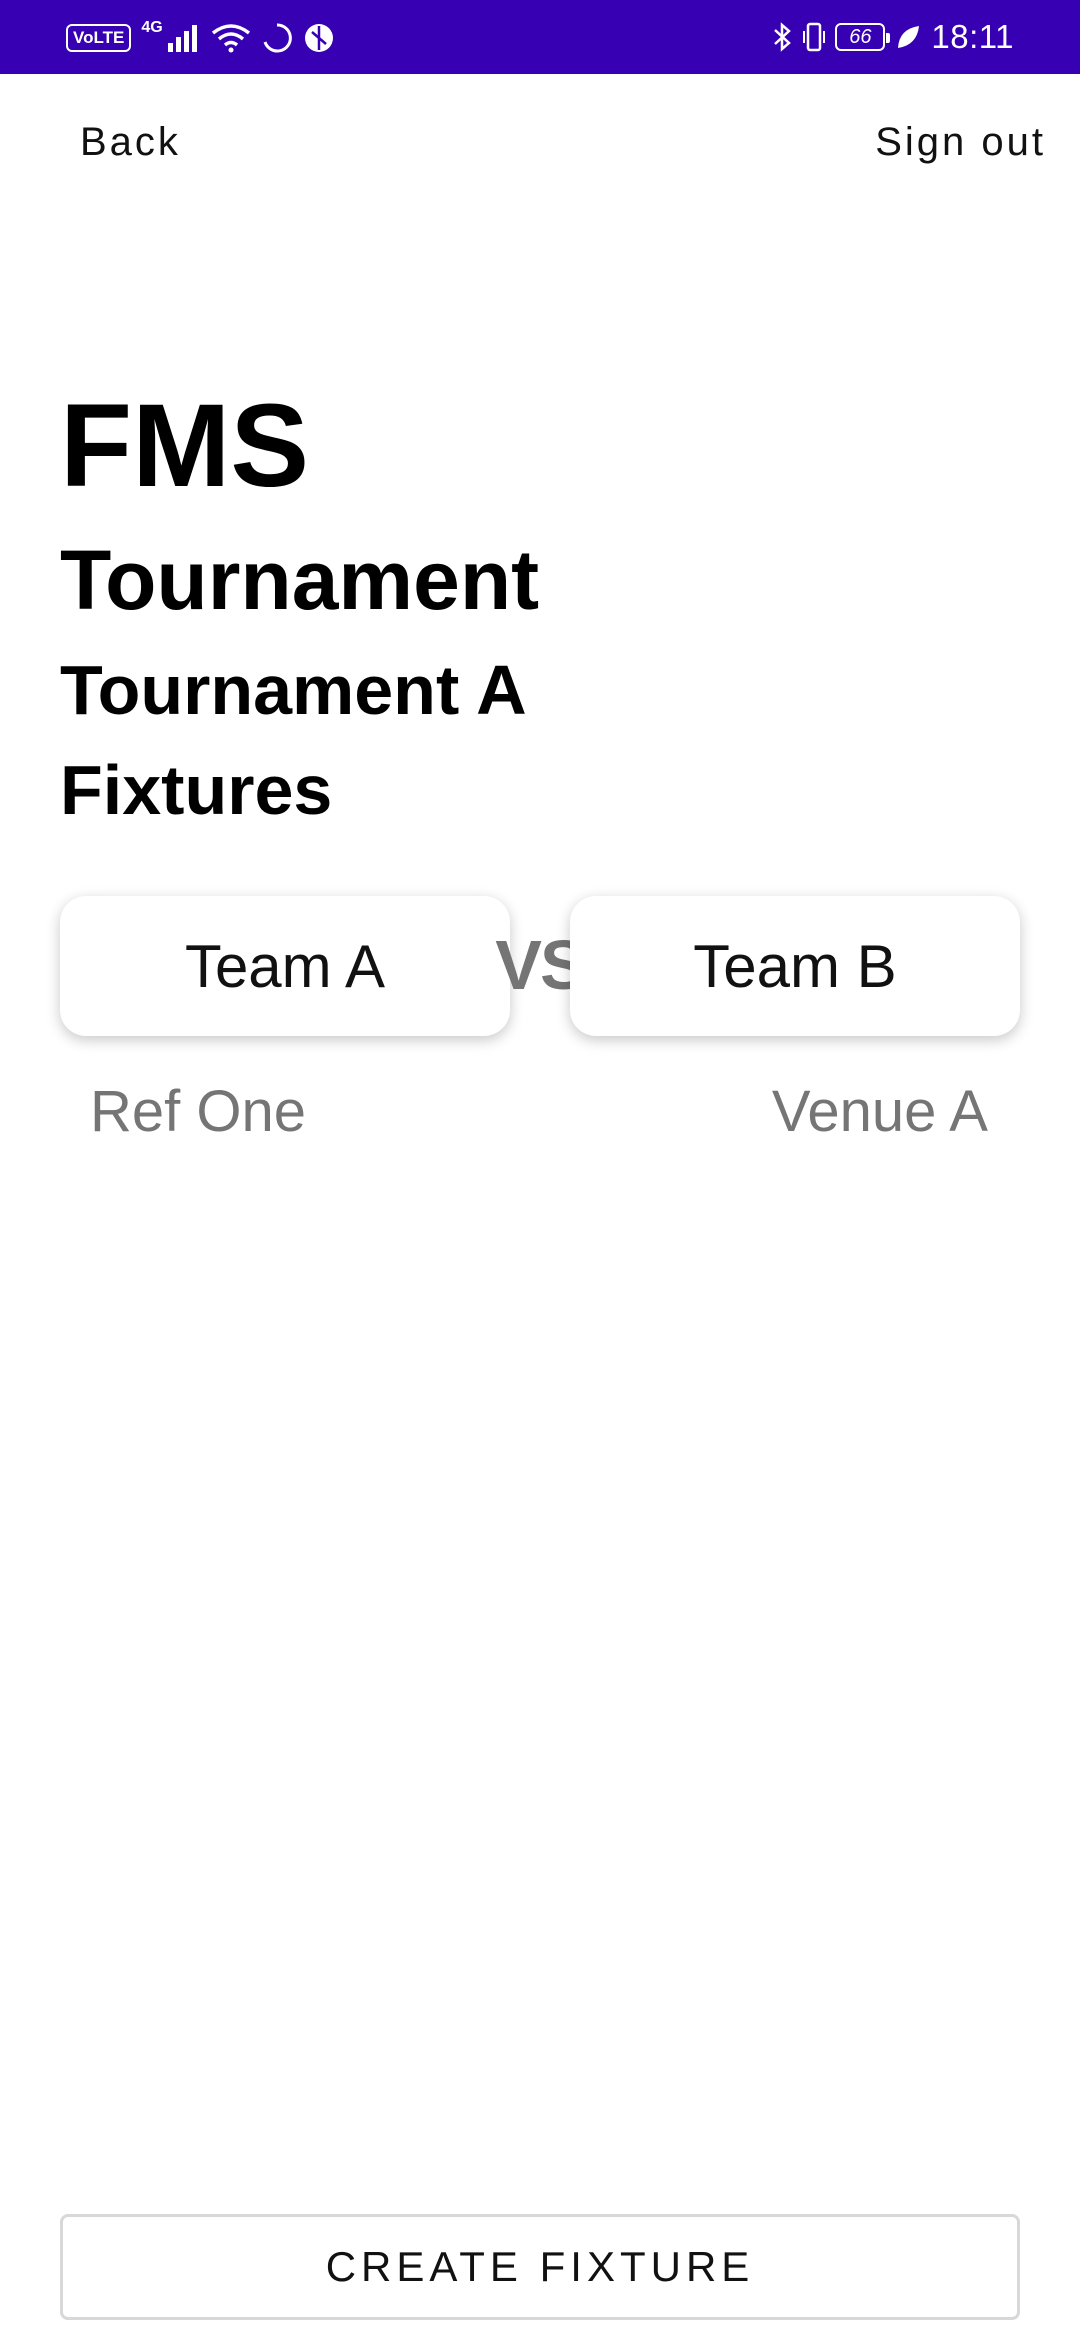 This screenshot has height=2340, width=1080. I want to click on clock: 18:11, so click(972, 36).